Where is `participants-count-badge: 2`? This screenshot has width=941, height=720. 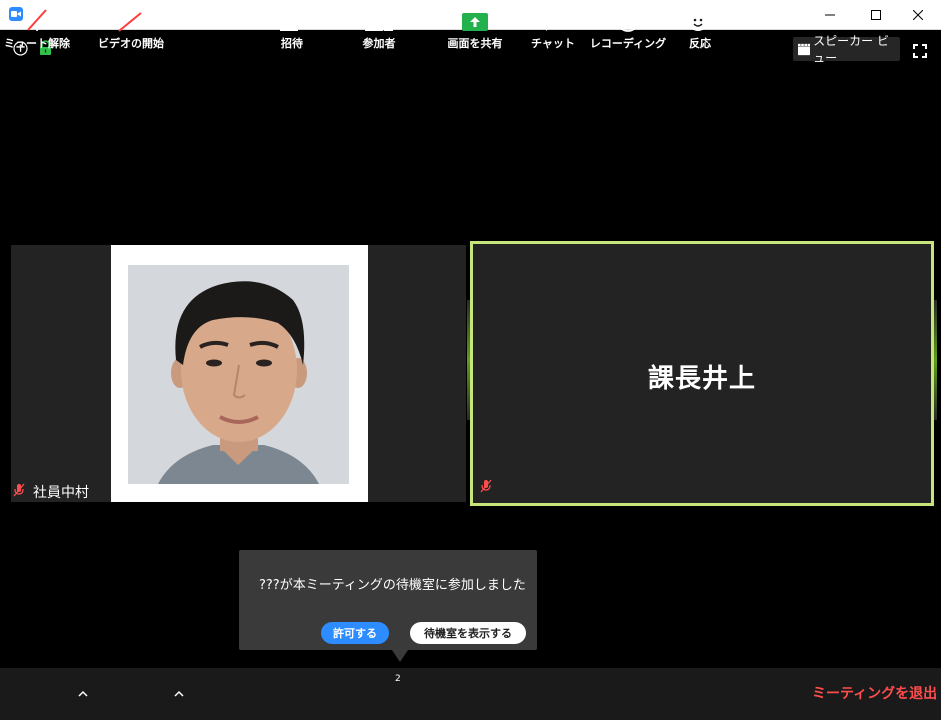
participants-count-badge: 2 is located at coordinates (398, 679).